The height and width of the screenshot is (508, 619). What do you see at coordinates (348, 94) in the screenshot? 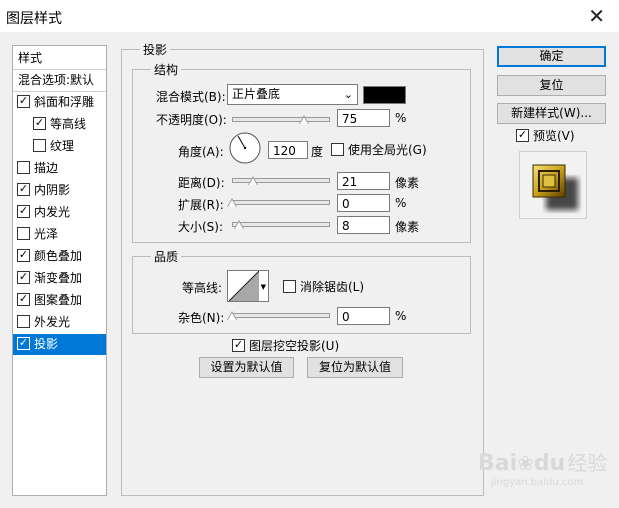
I see `chevron-down-icon: ⌄` at bounding box center [348, 94].